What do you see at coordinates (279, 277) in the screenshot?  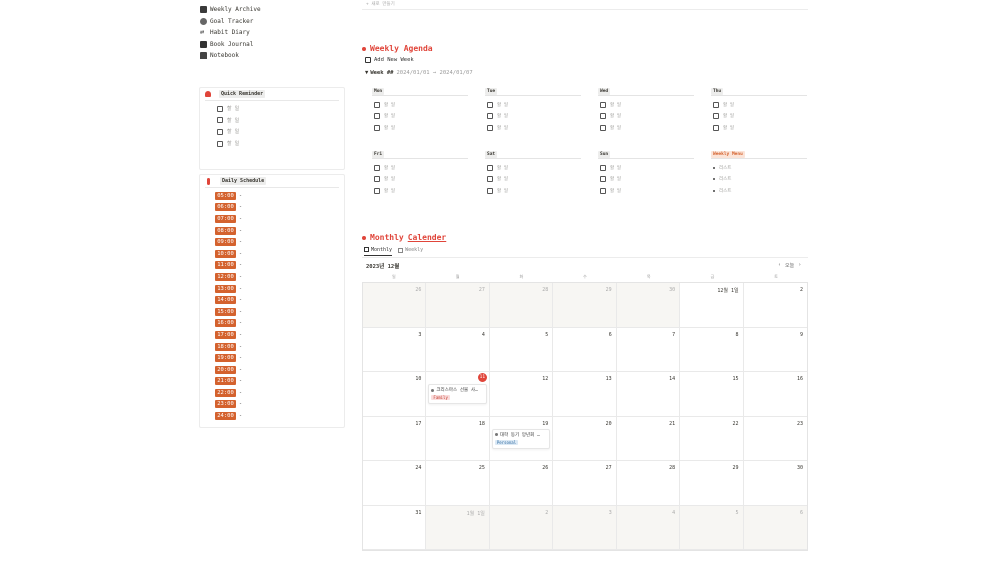 I see `schedule-slot: 12:00-` at bounding box center [279, 277].